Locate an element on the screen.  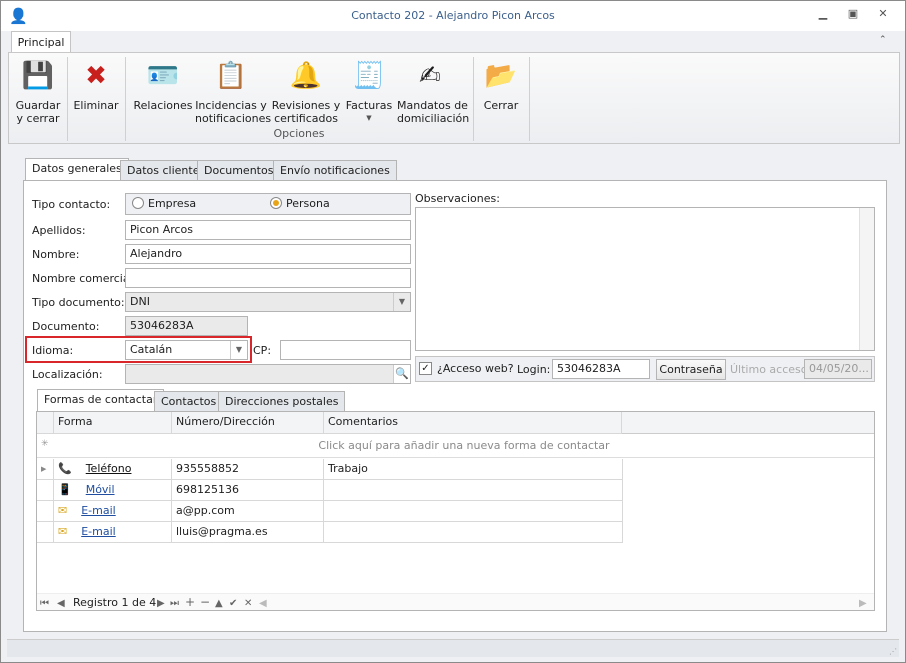
localizacion-label: Localización: is located at coordinates (67, 374).